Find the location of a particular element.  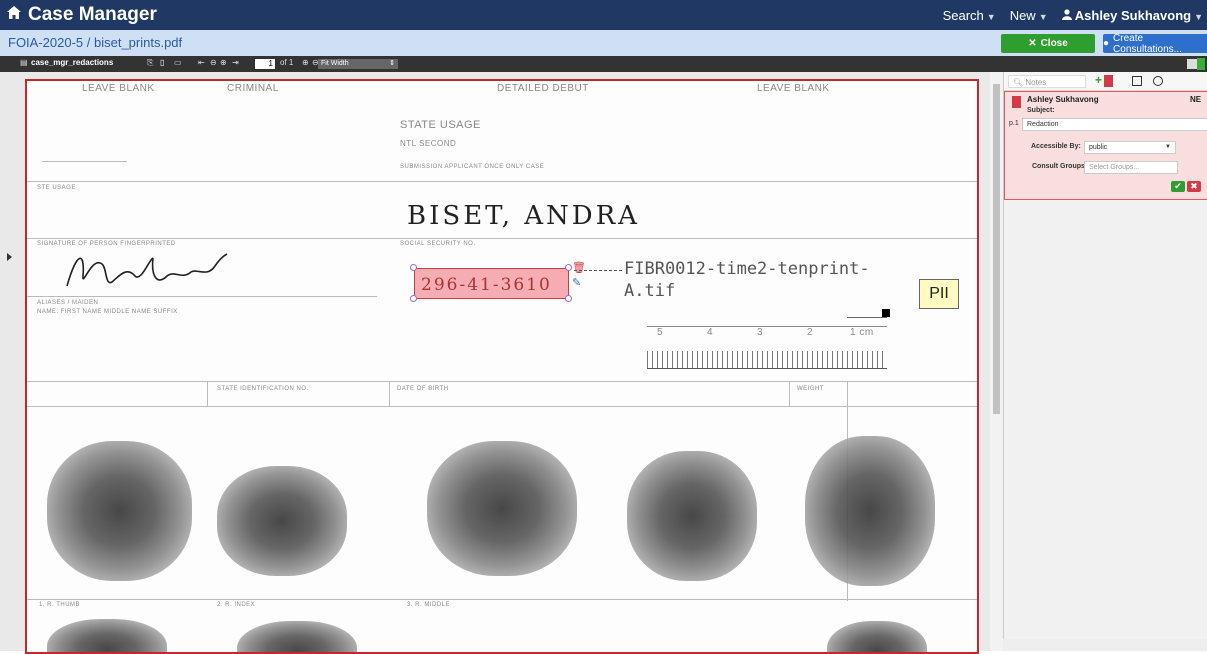

page-count: of 1 is located at coordinates (287, 62).